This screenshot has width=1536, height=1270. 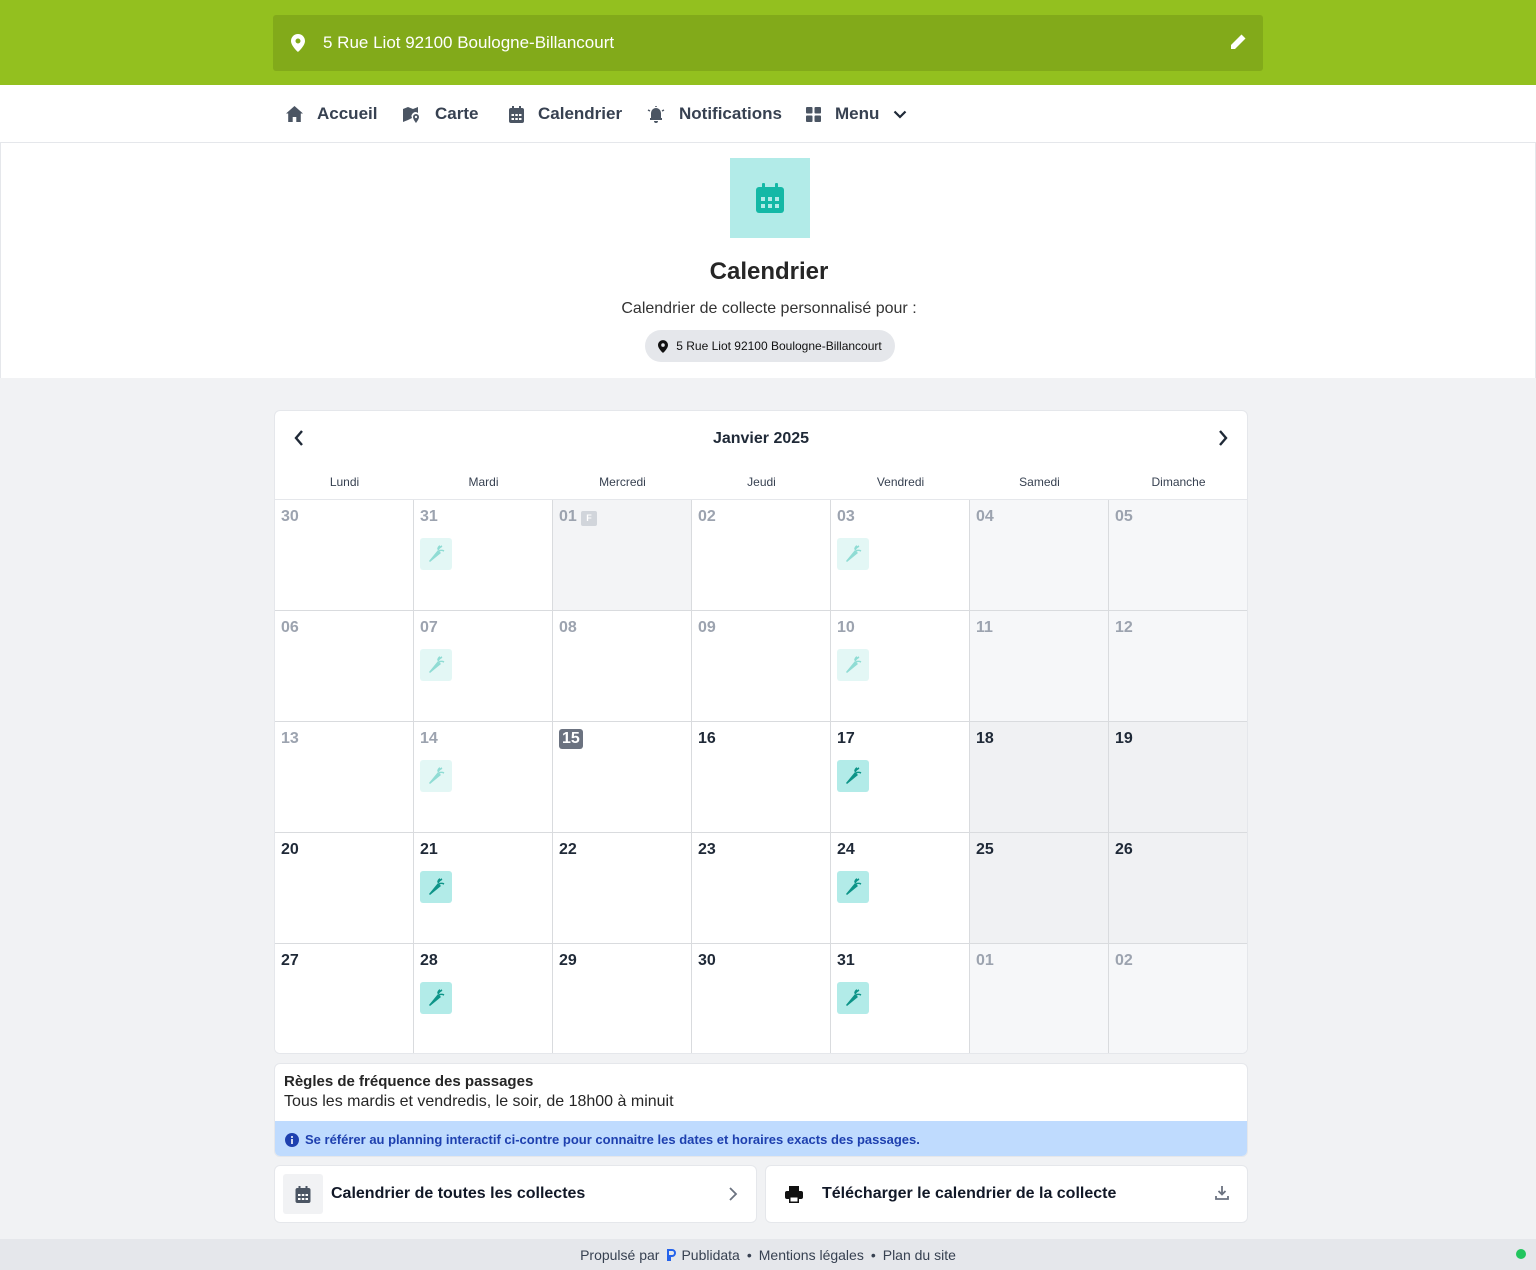 What do you see at coordinates (969, 1193) in the screenshot?
I see `download-calendar-label: Télécharger le calendrier de la collecte` at bounding box center [969, 1193].